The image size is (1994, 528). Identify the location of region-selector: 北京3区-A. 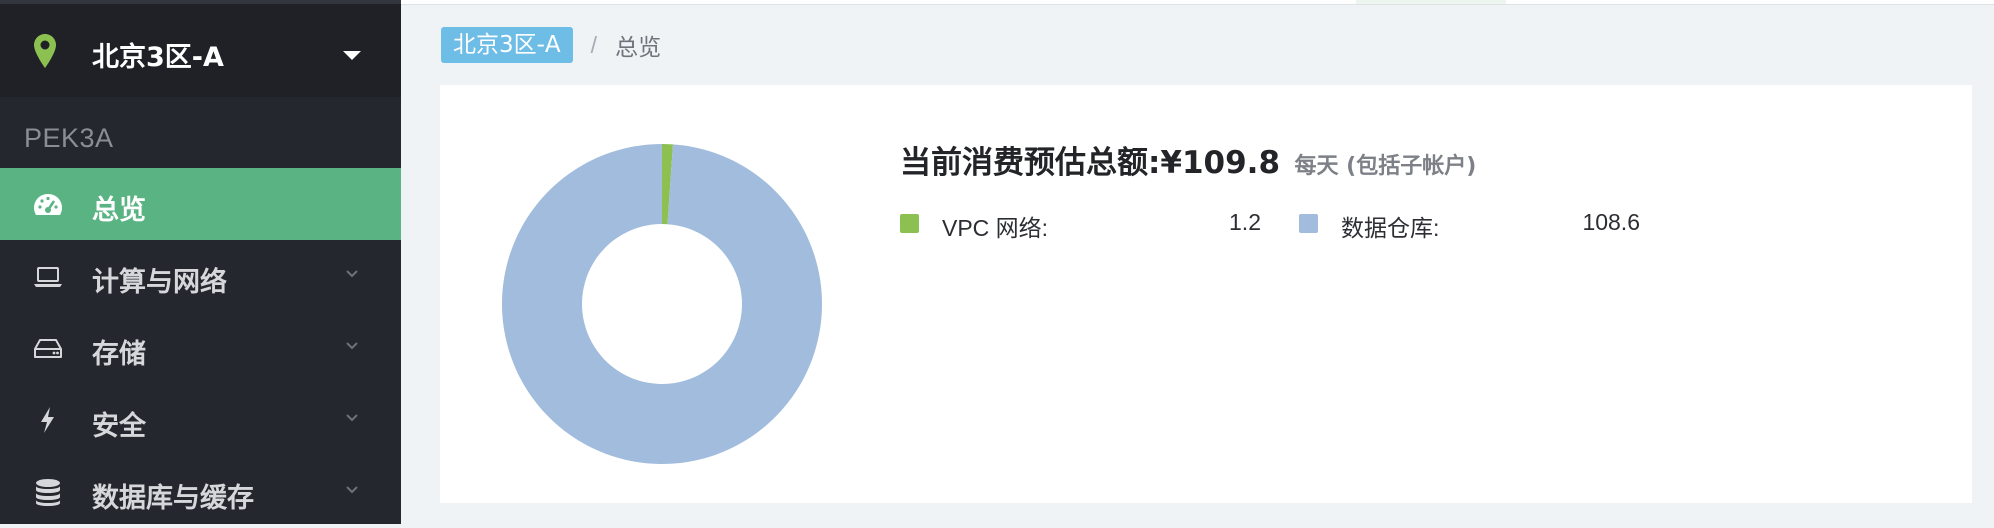
(200, 48).